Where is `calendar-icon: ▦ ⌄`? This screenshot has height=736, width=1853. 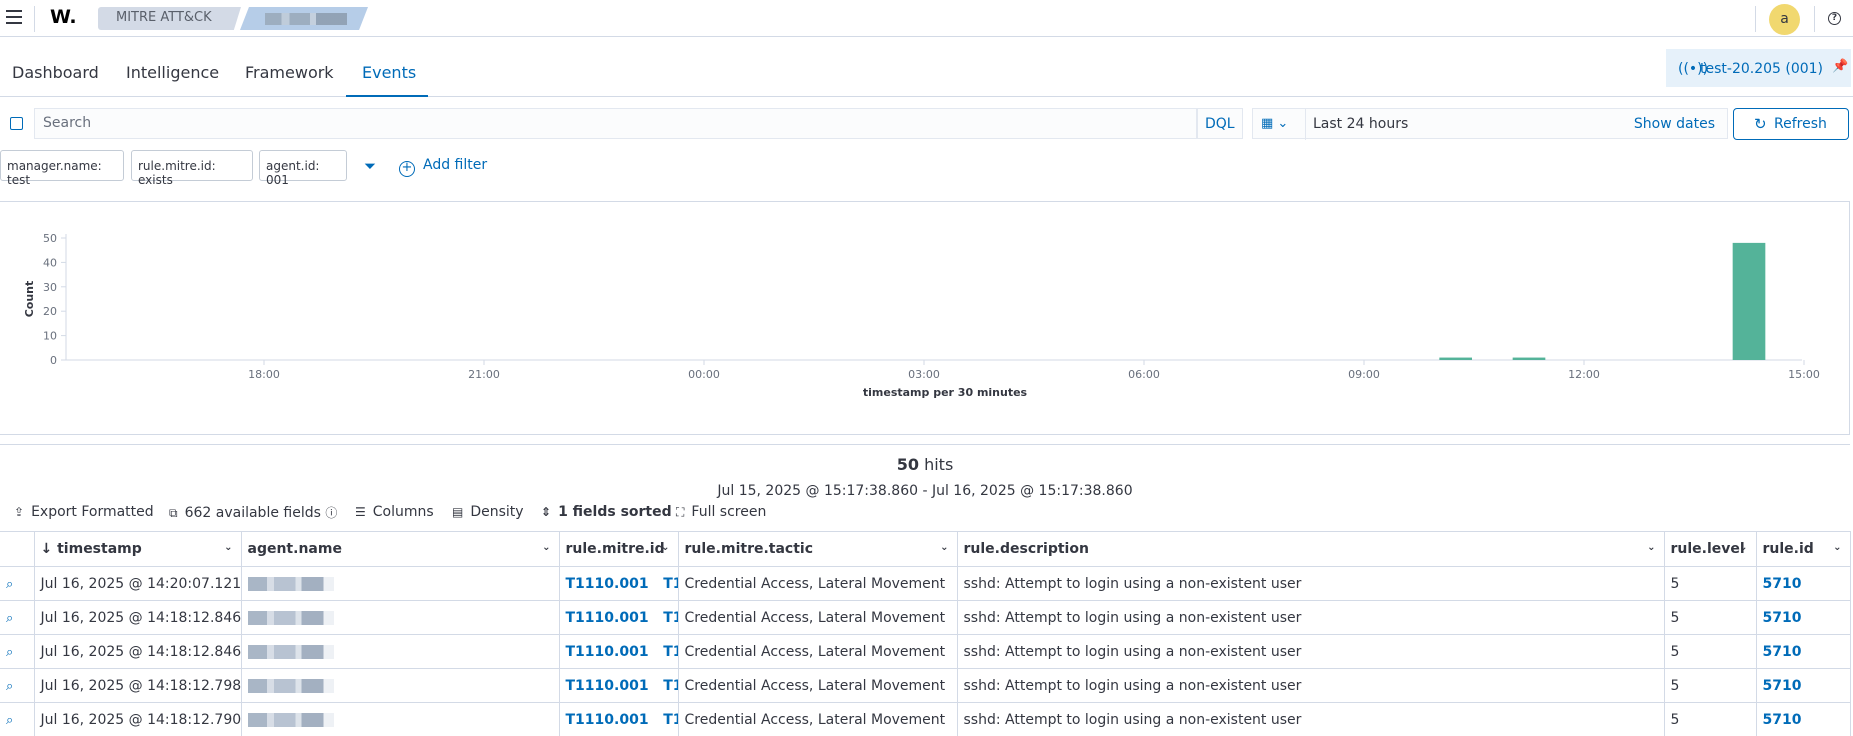 calendar-icon: ▦ ⌄ is located at coordinates (1279, 125).